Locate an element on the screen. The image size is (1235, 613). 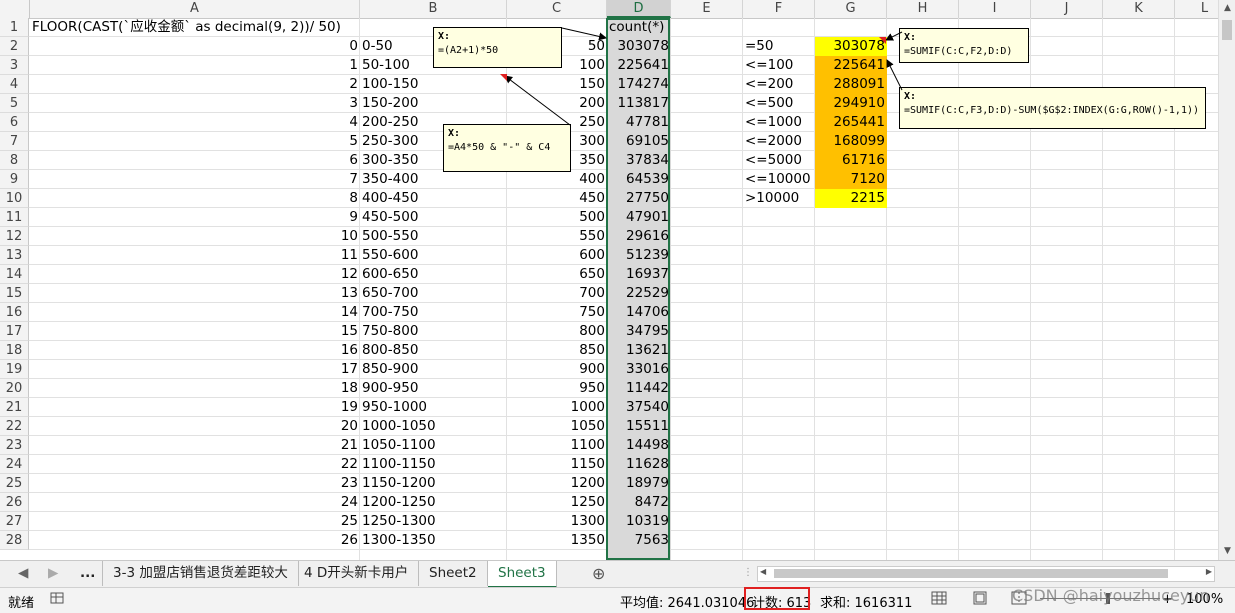
tab-sheet-3-3: 3-3 加盟店销售退货差距较大 is located at coordinates (200, 573).